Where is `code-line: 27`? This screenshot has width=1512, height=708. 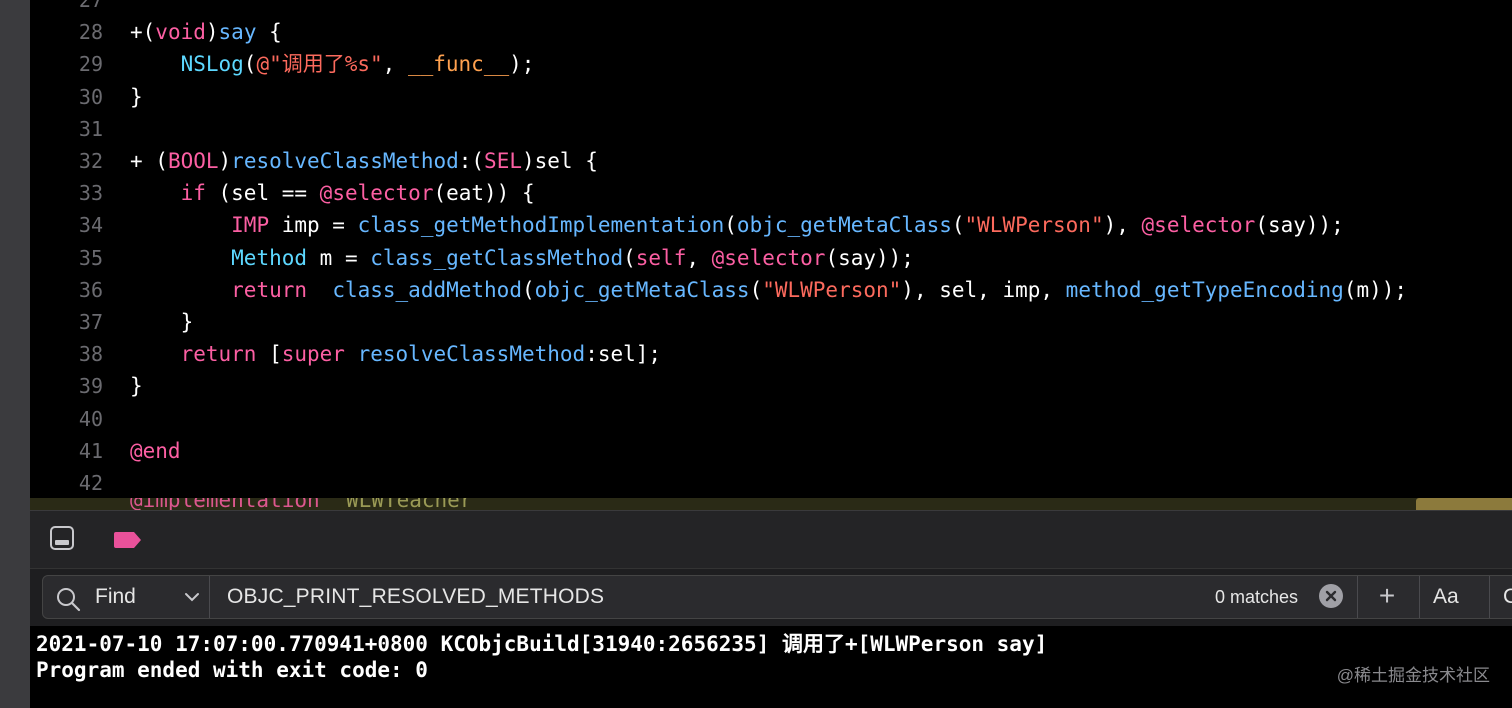 code-line: 27 is located at coordinates (771, 8).